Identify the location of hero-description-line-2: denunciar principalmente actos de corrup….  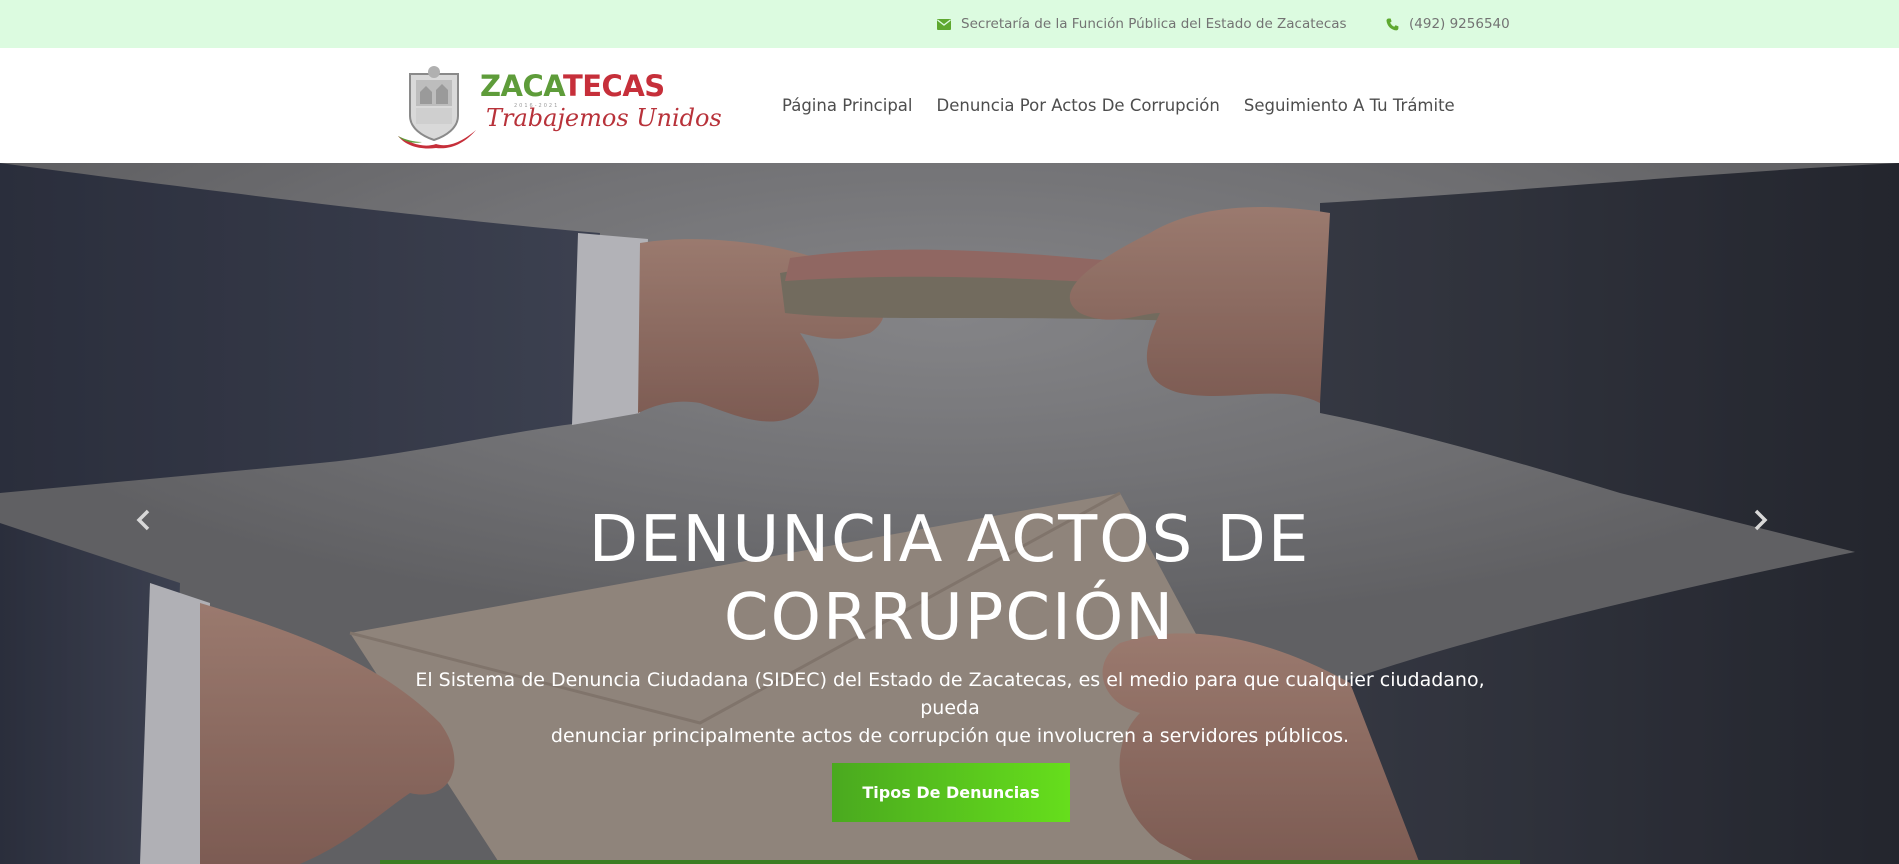
(950, 736).